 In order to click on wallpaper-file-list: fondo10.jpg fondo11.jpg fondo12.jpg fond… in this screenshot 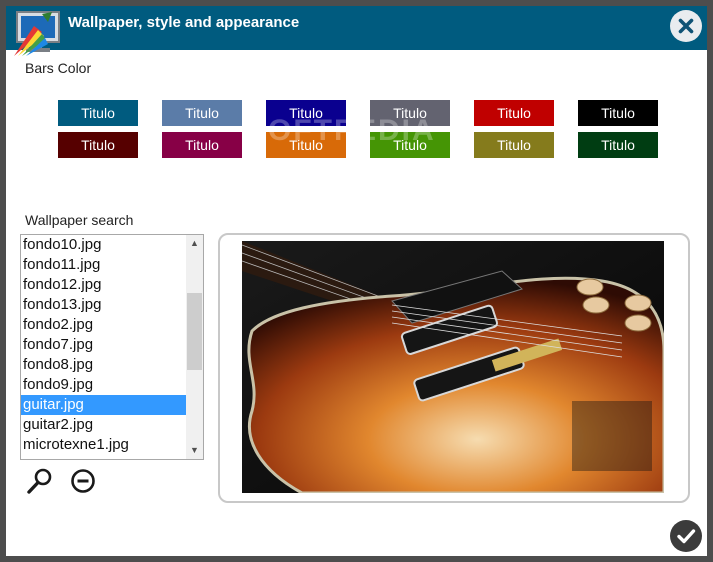, I will do `click(112, 347)`.